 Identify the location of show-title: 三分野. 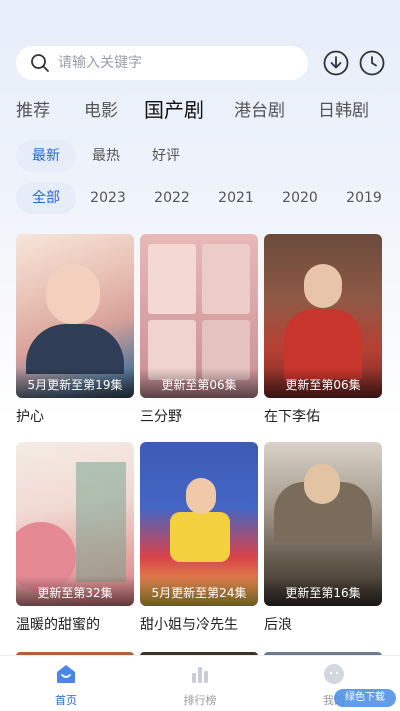
(161, 417).